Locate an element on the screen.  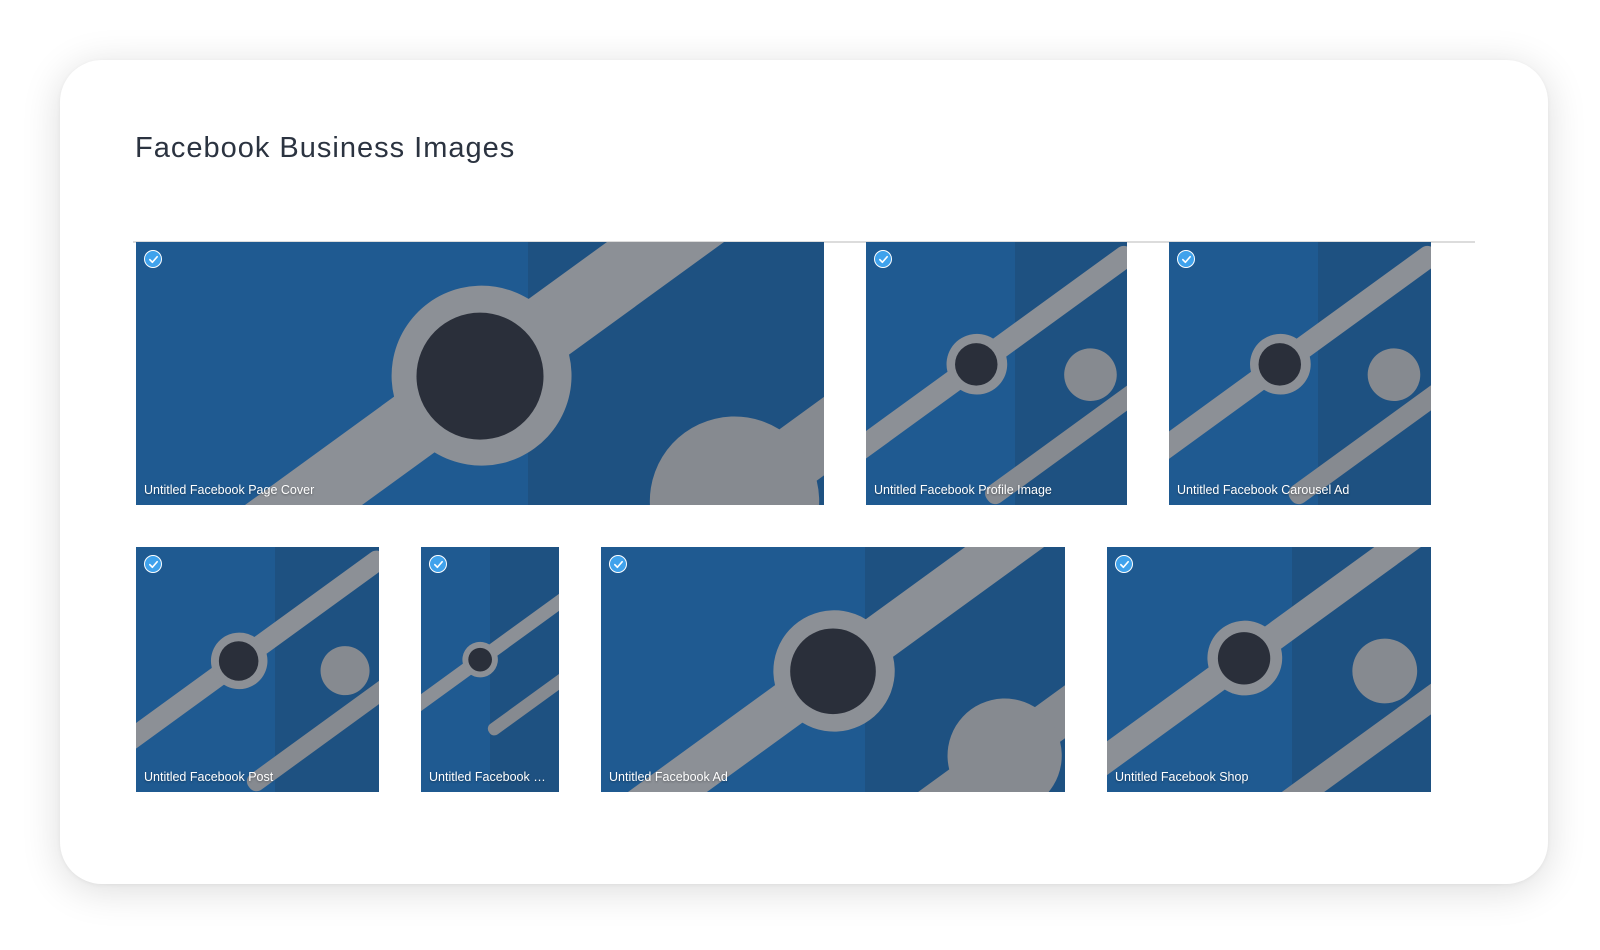
image-tile-post: Untitled Facebook Post is located at coordinates (257, 669).